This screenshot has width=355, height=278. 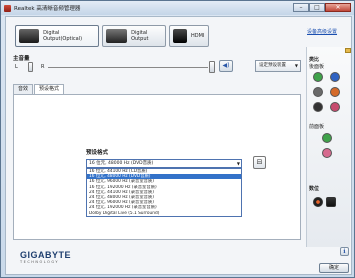 What do you see at coordinates (30, 67) in the screenshot?
I see `balance-slider-thumb` at bounding box center [30, 67].